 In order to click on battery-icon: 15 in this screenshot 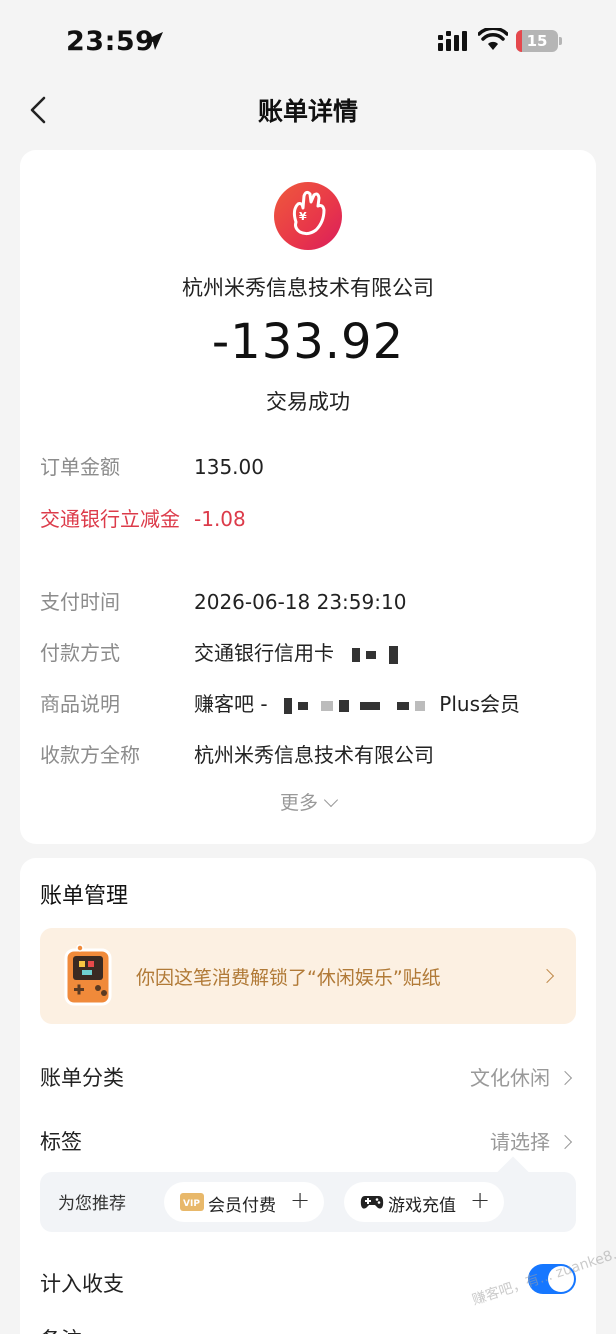, I will do `click(539, 41)`.